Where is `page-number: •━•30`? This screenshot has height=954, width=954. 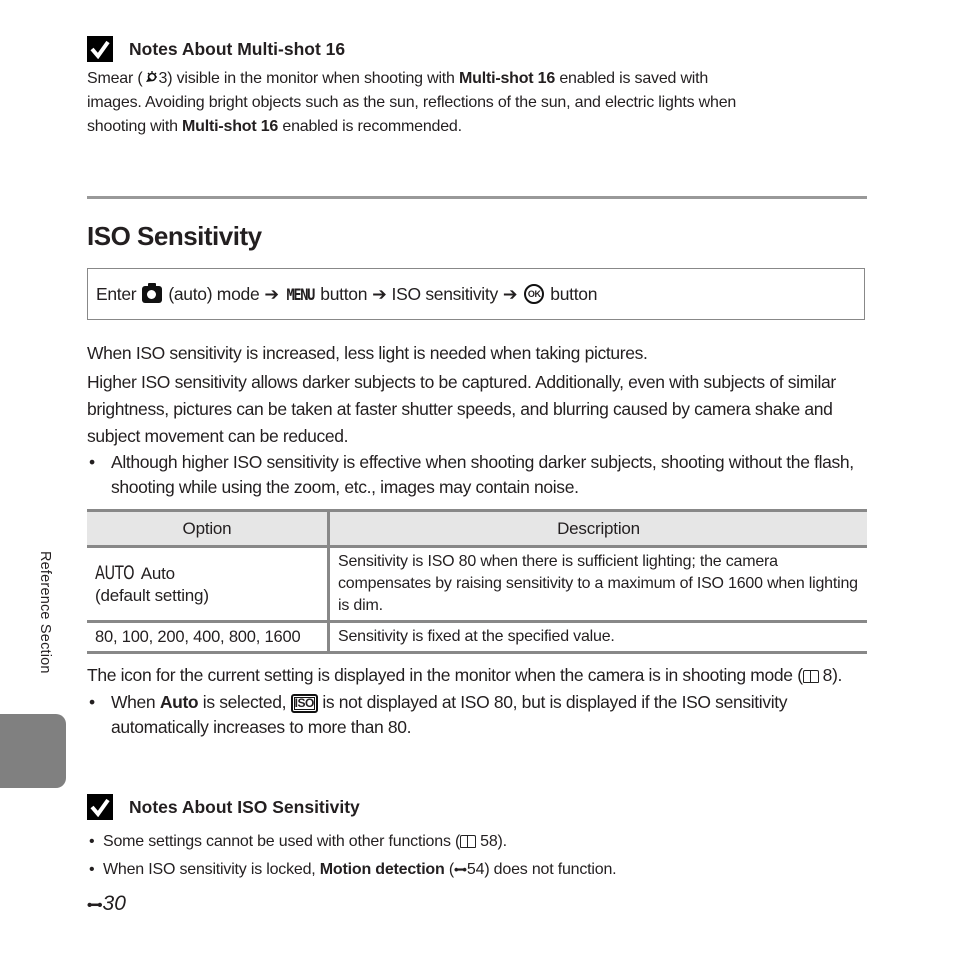 page-number: •━•30 is located at coordinates (106, 903).